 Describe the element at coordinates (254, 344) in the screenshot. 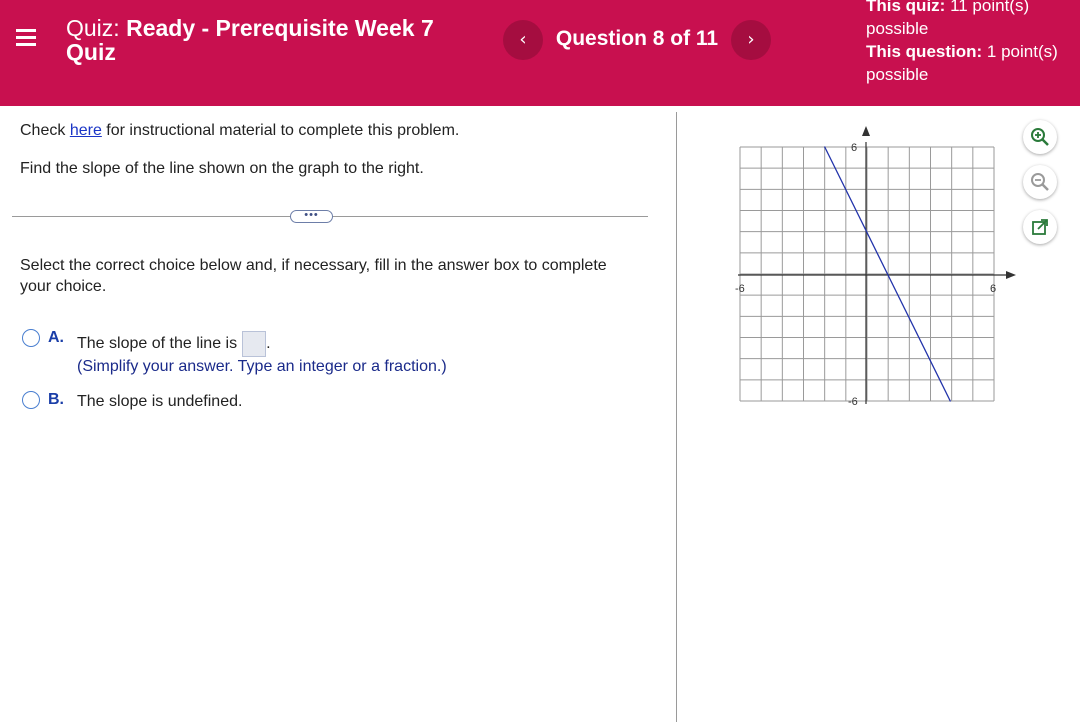

I see `slope-answer-box` at that location.